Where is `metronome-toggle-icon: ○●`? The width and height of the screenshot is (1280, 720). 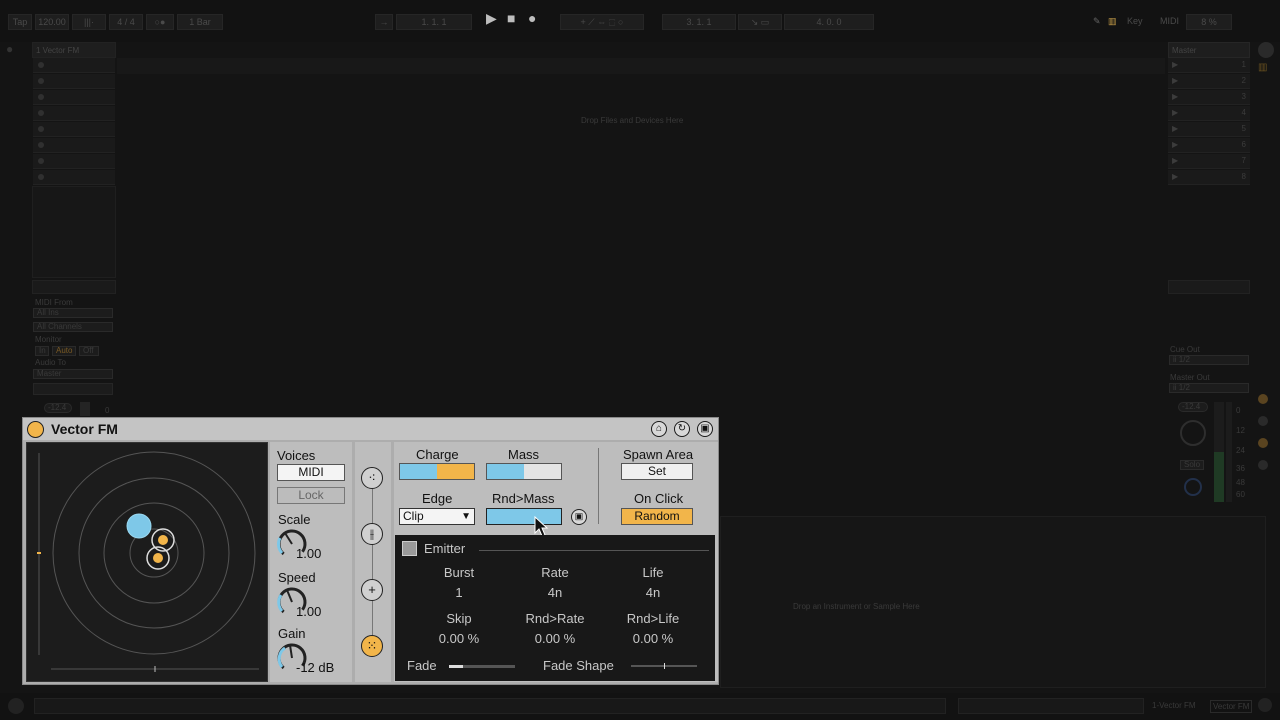 metronome-toggle-icon: ○● is located at coordinates (160, 22).